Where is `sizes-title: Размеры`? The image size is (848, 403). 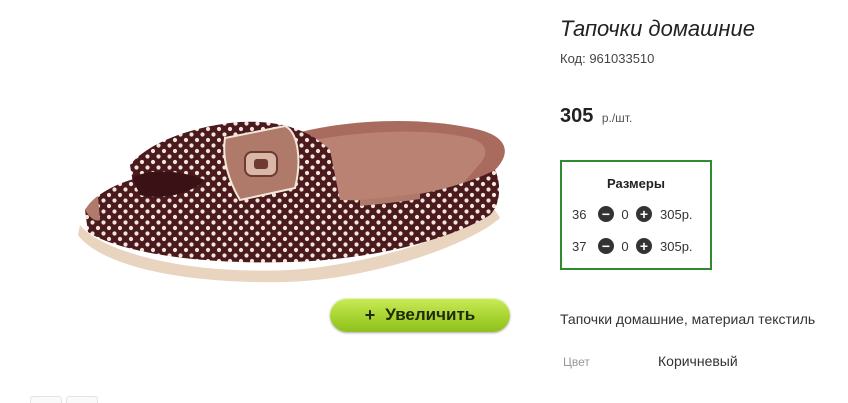 sizes-title: Размеры is located at coordinates (636, 183).